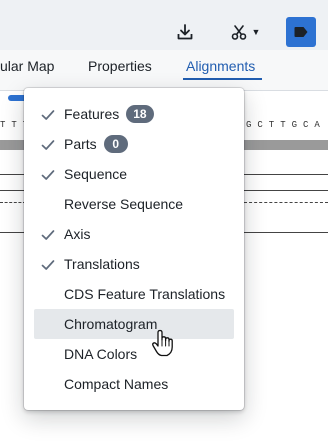  I want to click on menu-item-label: Sequence, so click(96, 174).